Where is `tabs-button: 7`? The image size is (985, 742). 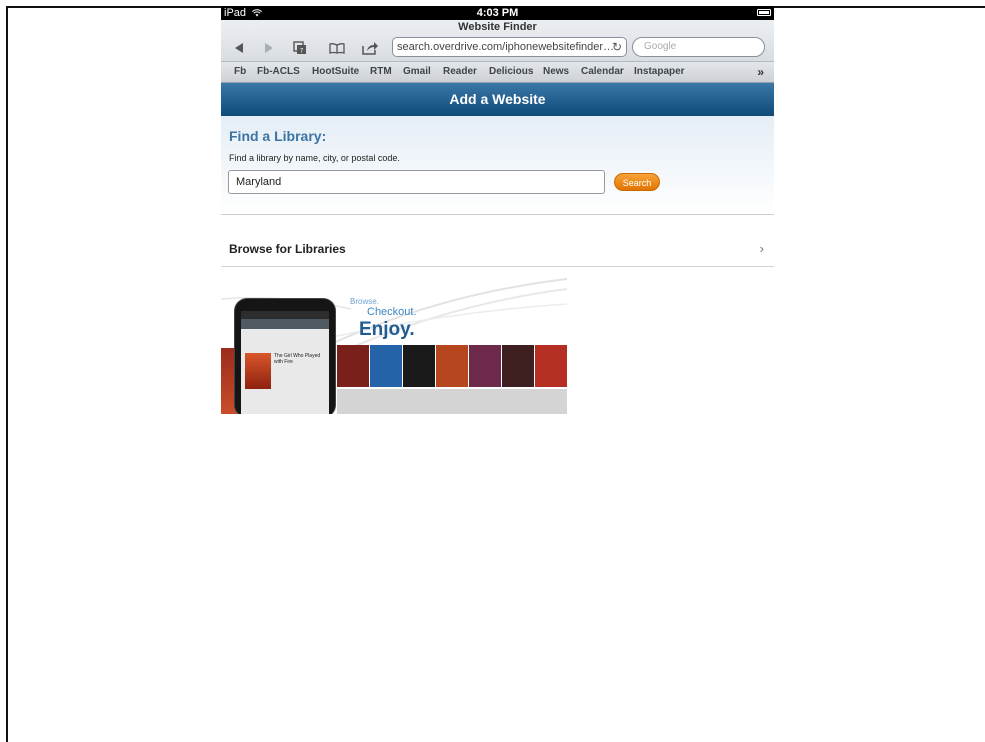
tabs-button: 7 is located at coordinates (300, 48).